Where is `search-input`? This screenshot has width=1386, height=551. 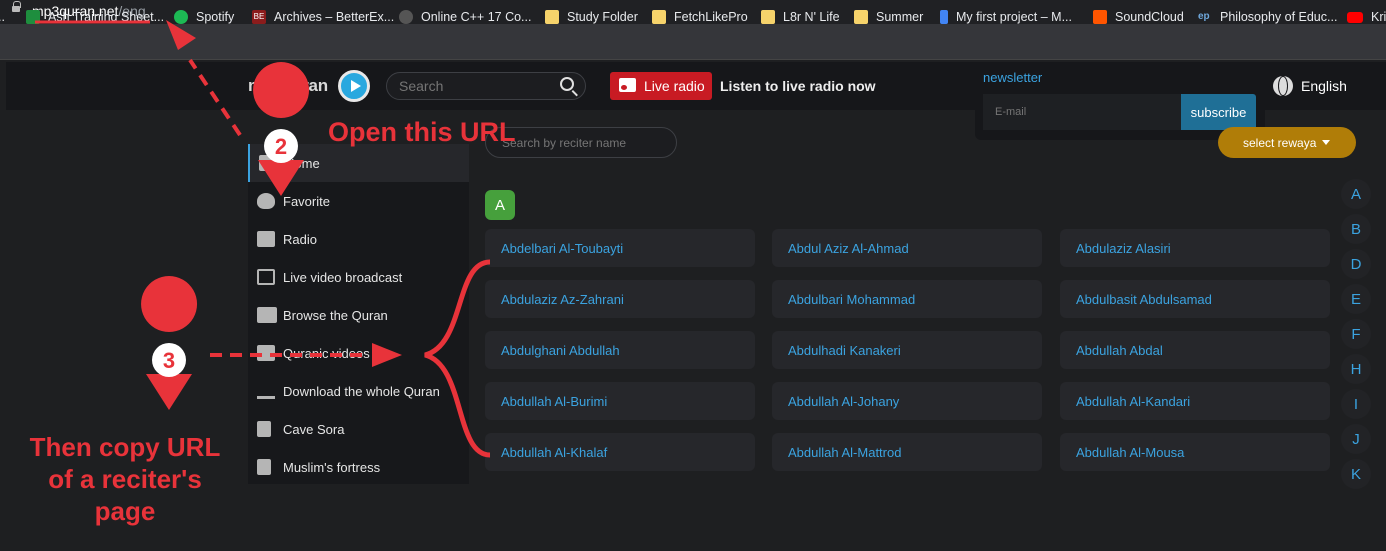 search-input is located at coordinates (486, 86).